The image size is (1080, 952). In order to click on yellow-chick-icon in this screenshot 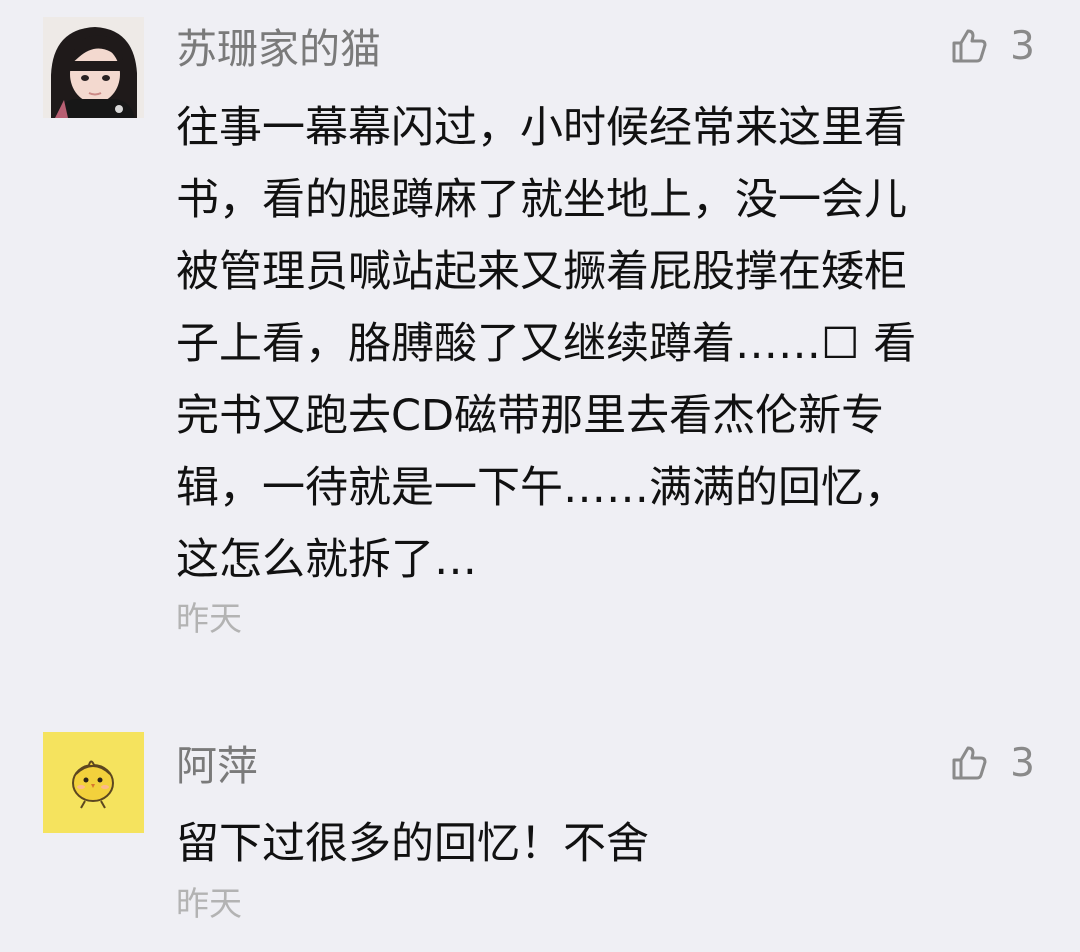, I will do `click(93, 782)`.